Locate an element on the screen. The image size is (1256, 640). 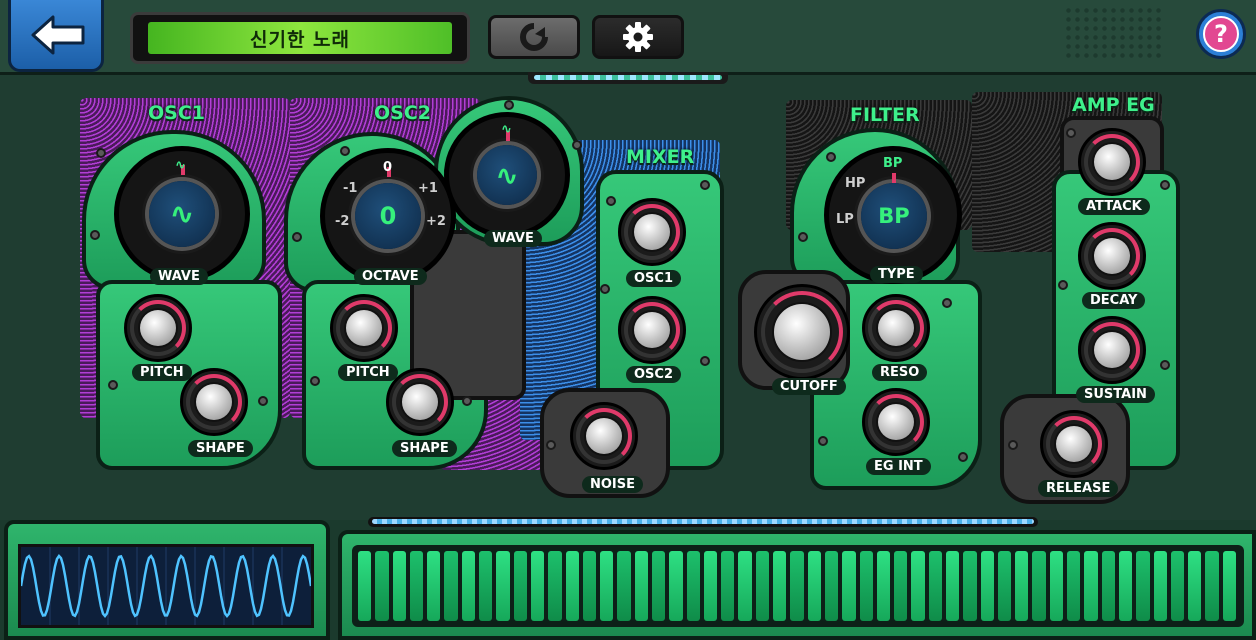
song-title-display: 신기한 노래 is located at coordinates (300, 38).